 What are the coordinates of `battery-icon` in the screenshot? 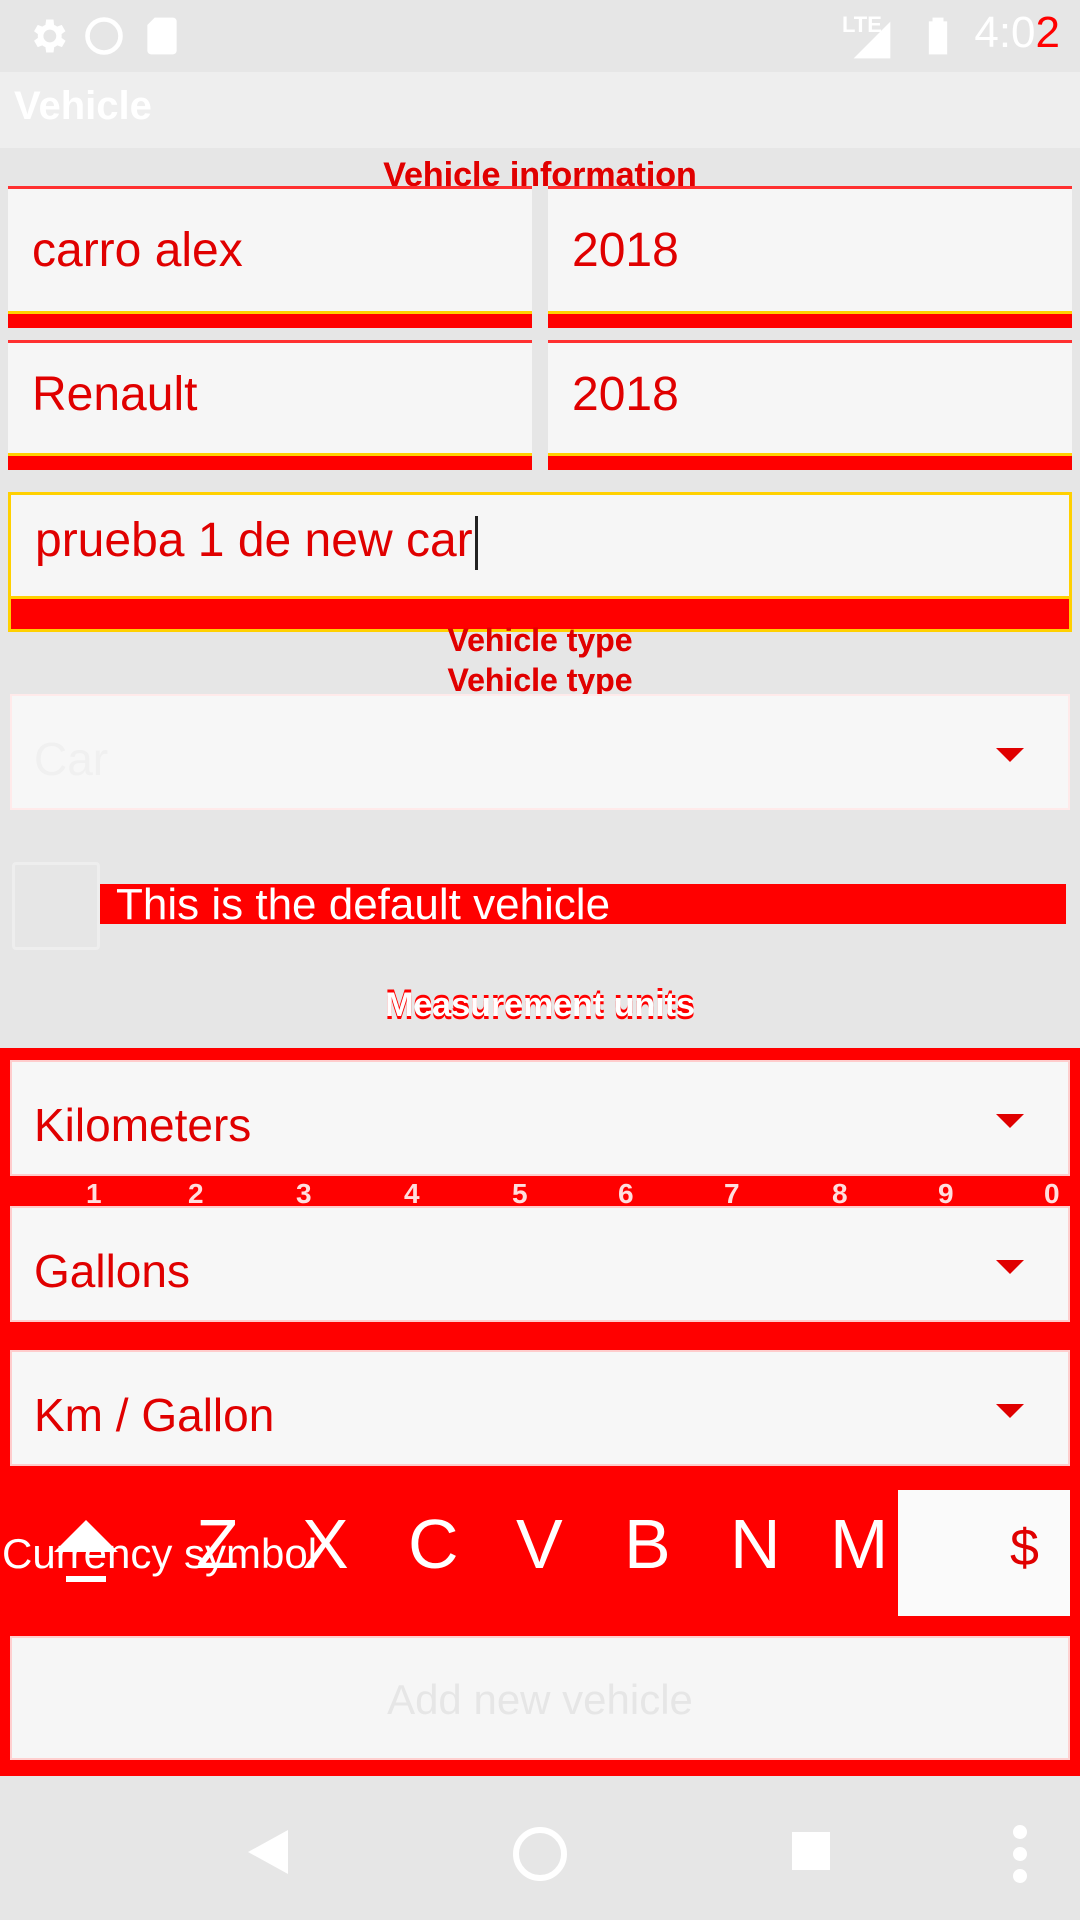 It's located at (938, 36).